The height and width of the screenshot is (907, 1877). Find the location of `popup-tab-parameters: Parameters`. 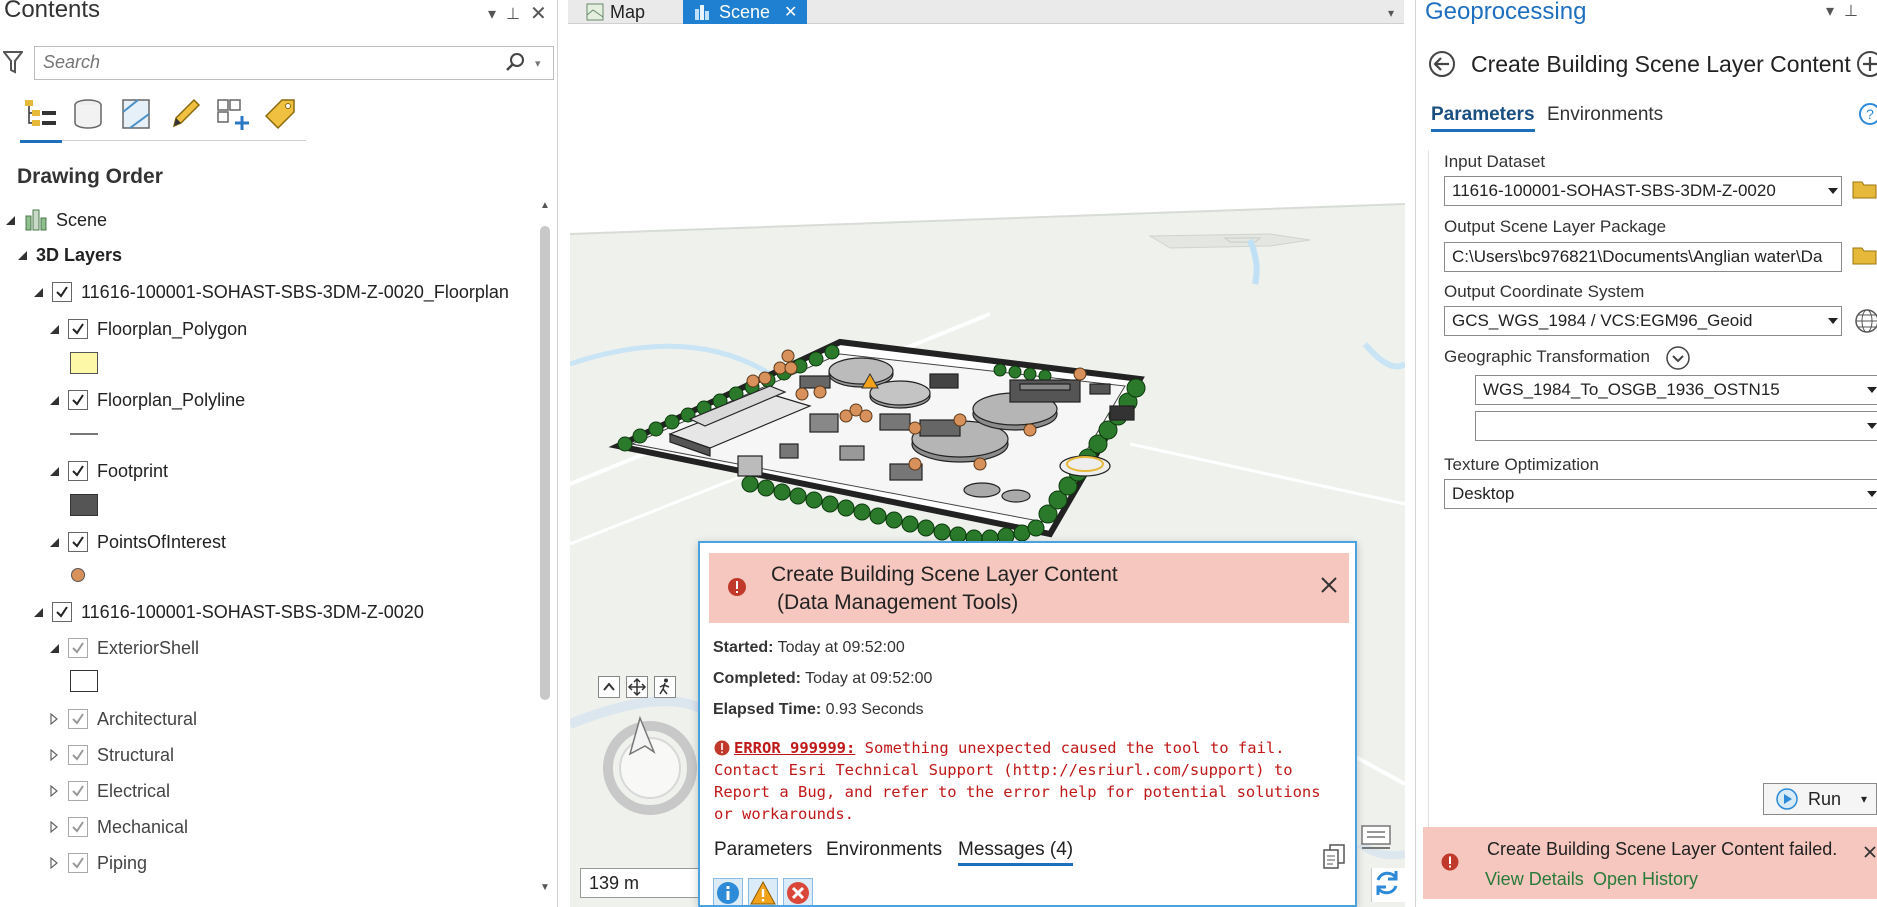

popup-tab-parameters: Parameters is located at coordinates (763, 850).